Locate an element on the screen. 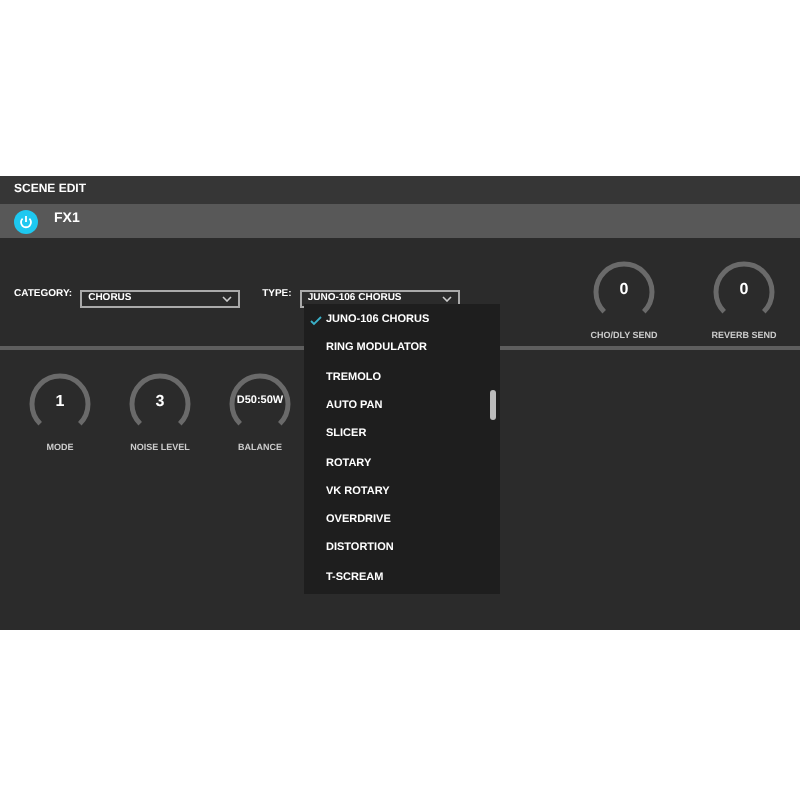 The image size is (800, 800). power-icon is located at coordinates (26, 221).